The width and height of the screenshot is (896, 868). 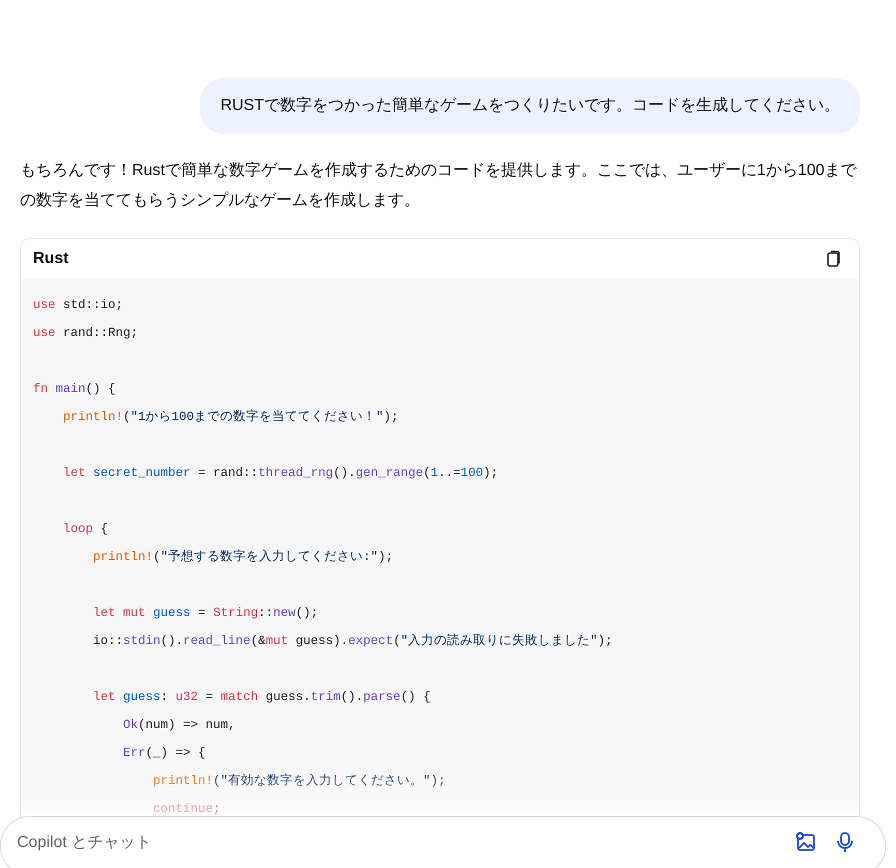 What do you see at coordinates (806, 842) in the screenshot?
I see `image-add-icon` at bounding box center [806, 842].